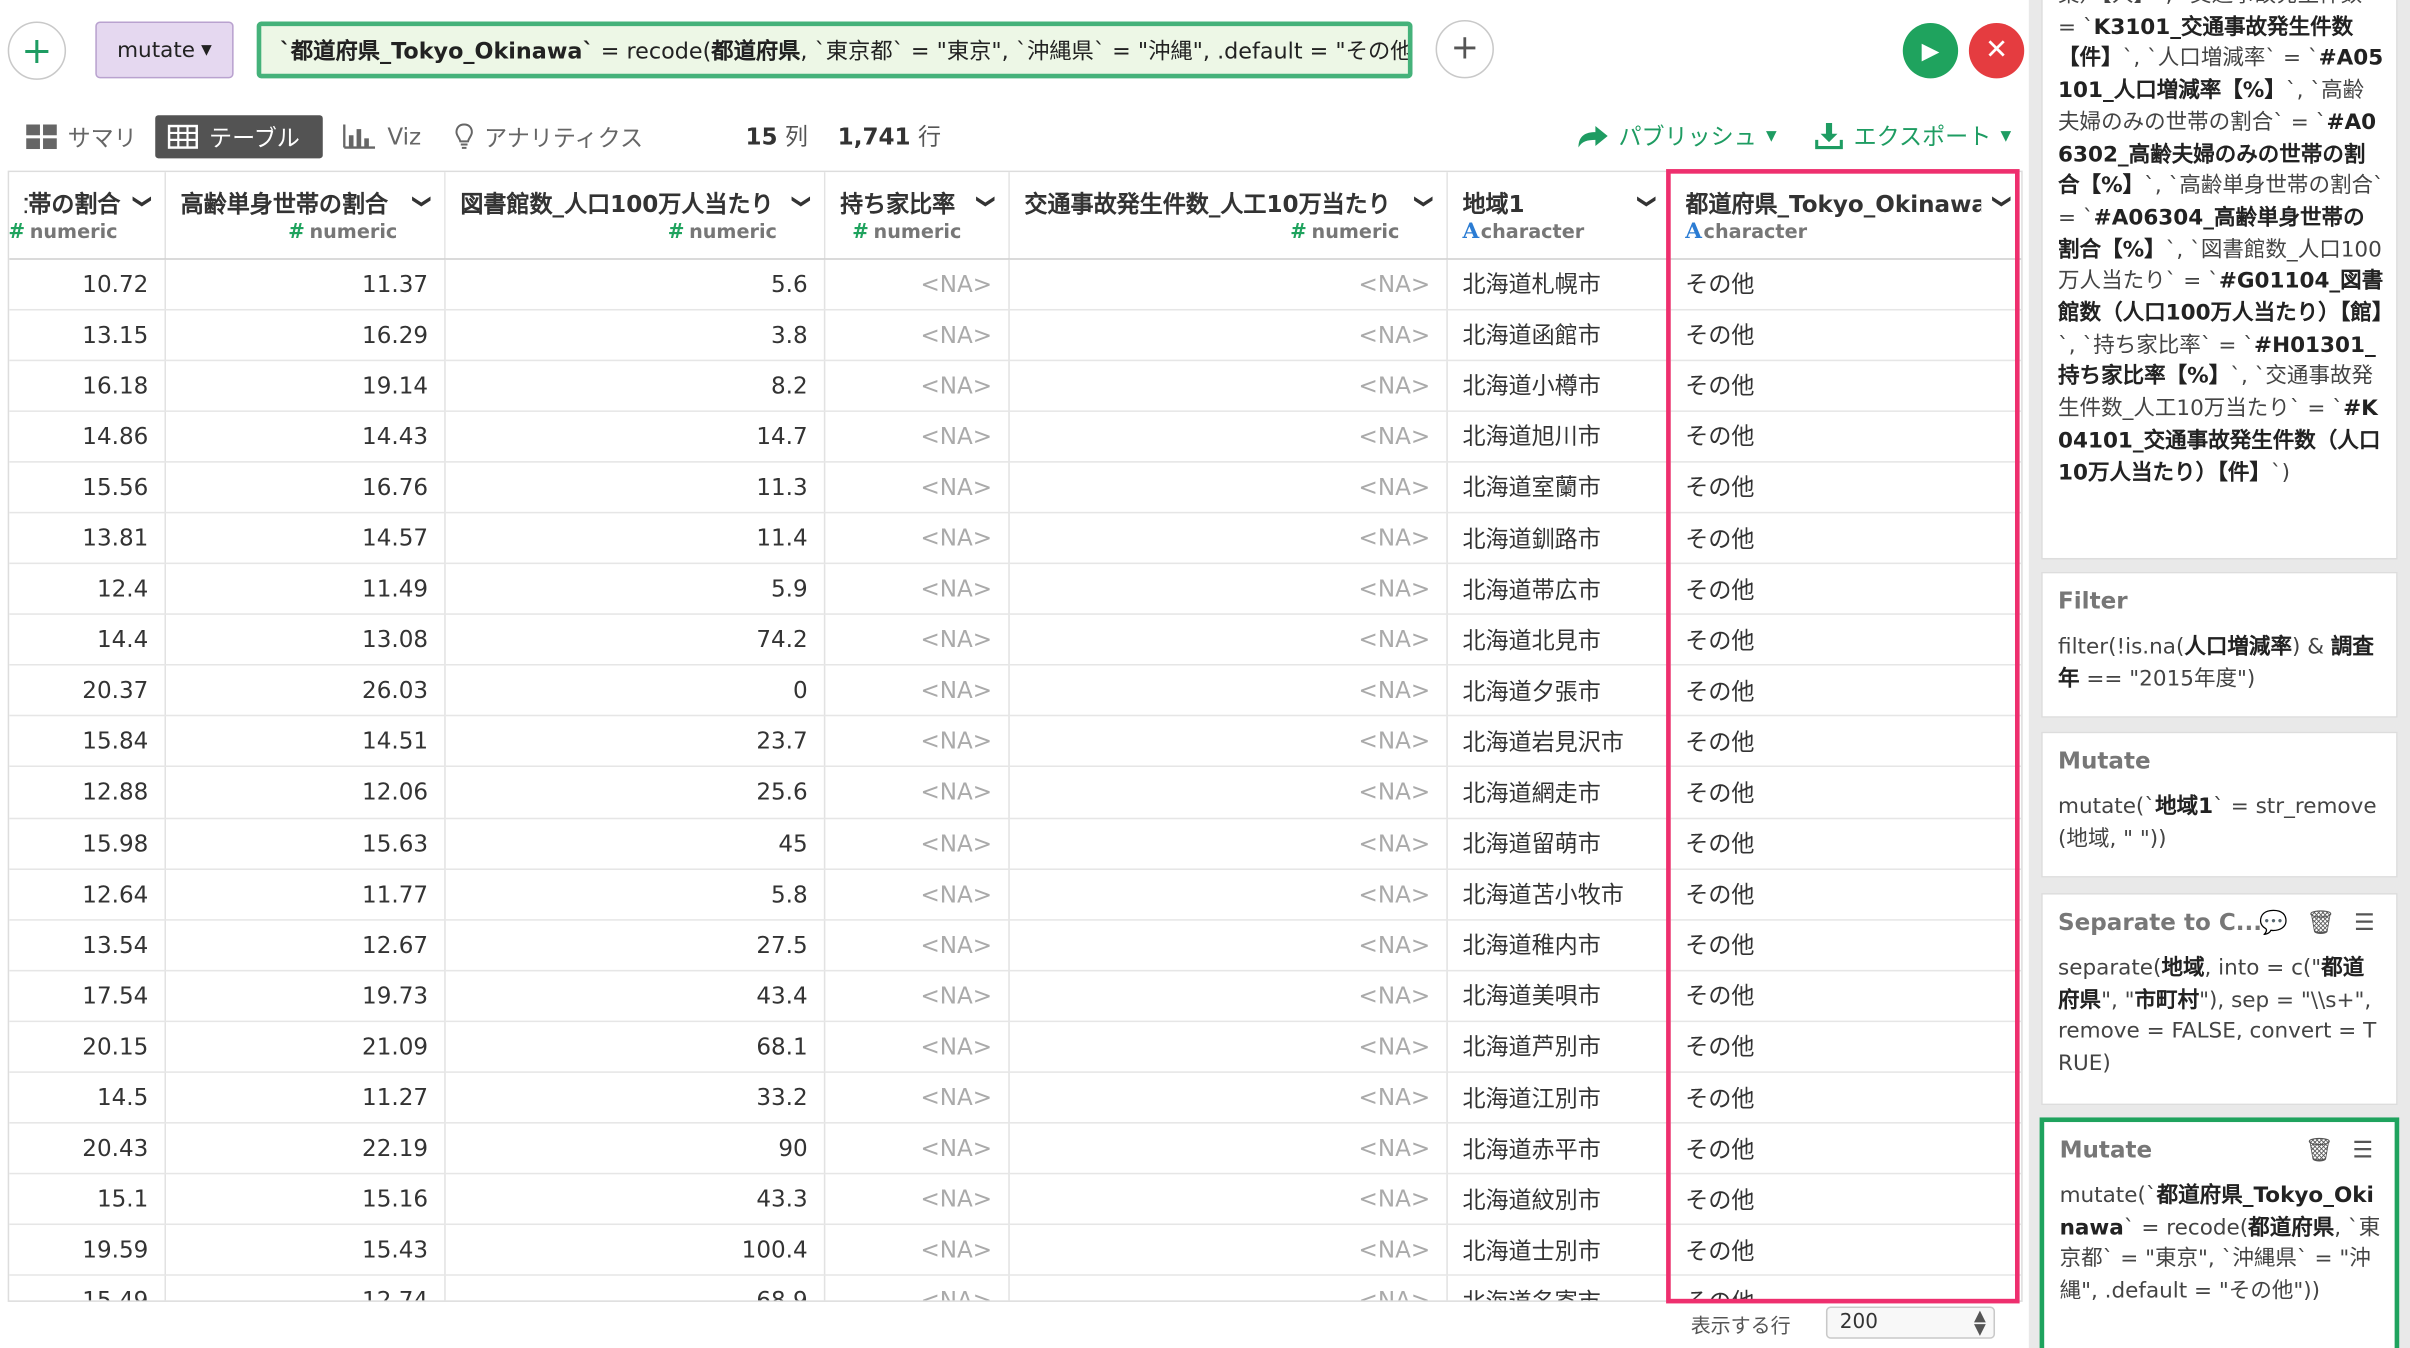 This screenshot has height=1348, width=2410. I want to click on column-type: Acharacter, so click(1523, 232).